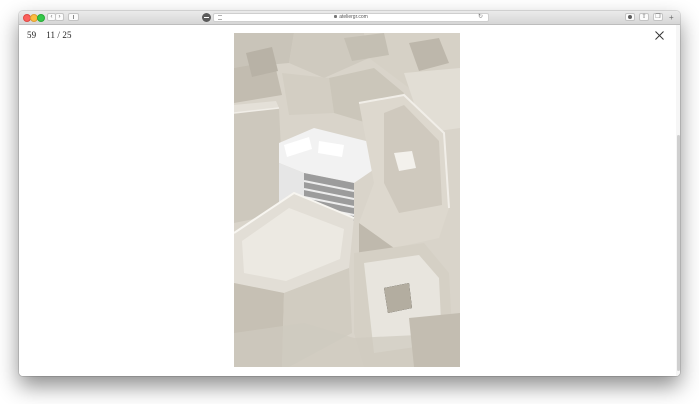  I want to click on address-bar: ateliergr.com ↻, so click(351, 17).